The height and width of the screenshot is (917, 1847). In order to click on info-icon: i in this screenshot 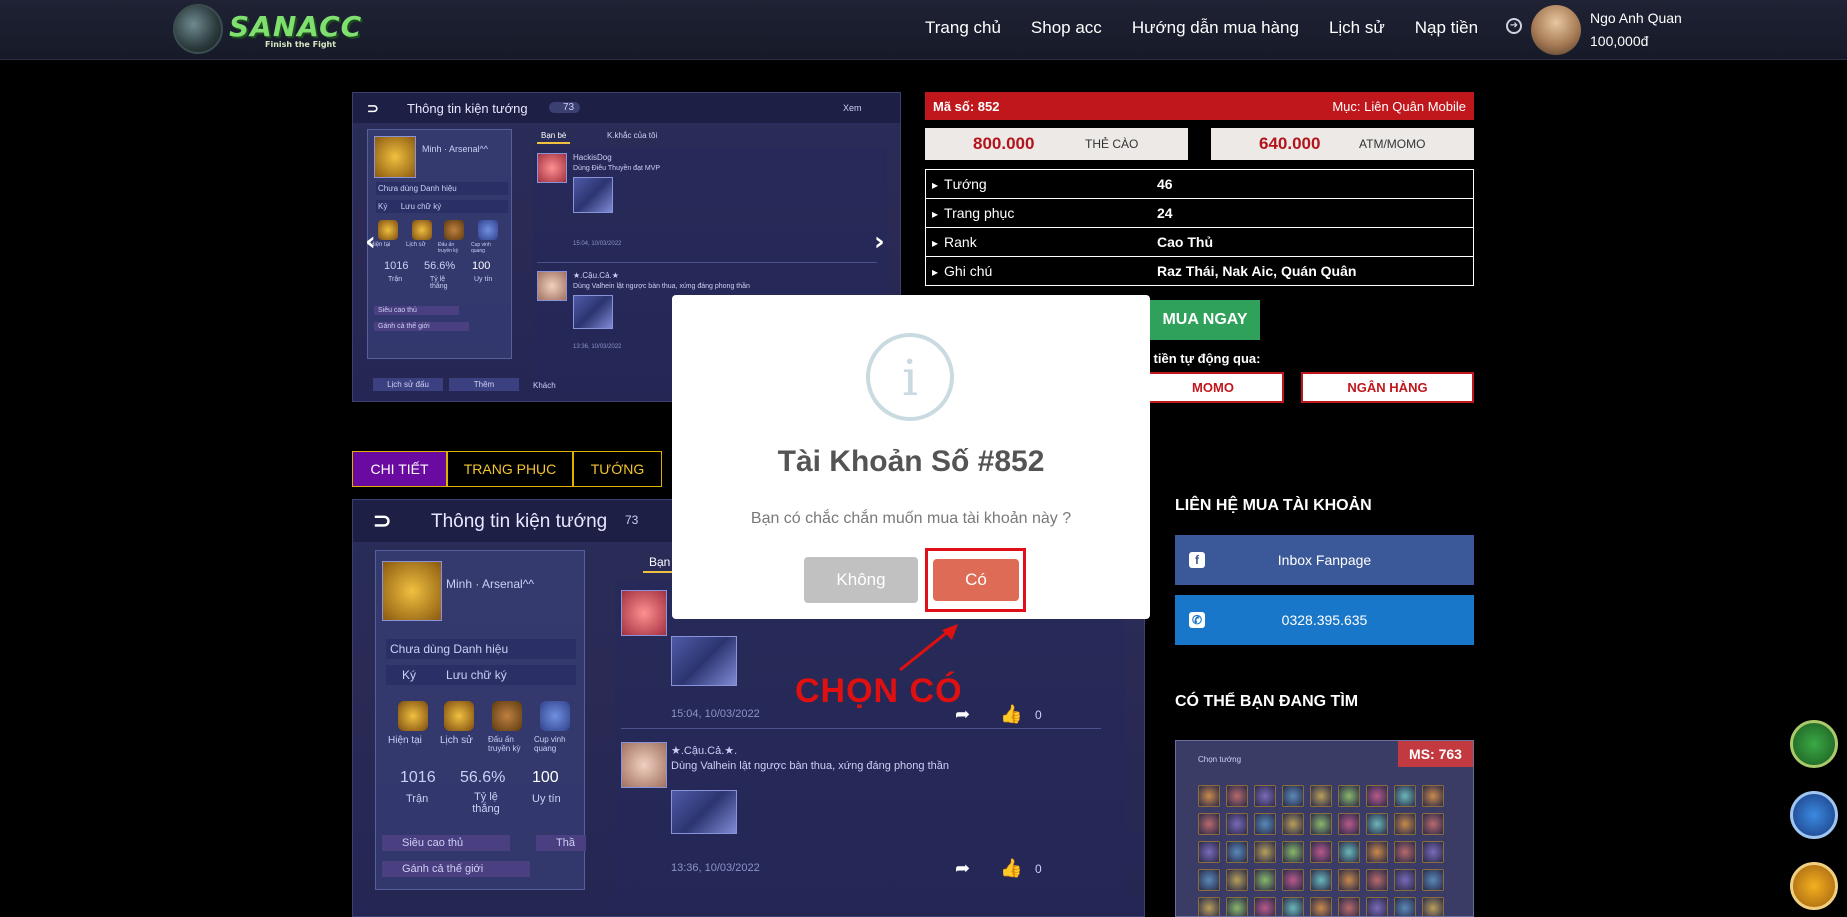, I will do `click(910, 377)`.